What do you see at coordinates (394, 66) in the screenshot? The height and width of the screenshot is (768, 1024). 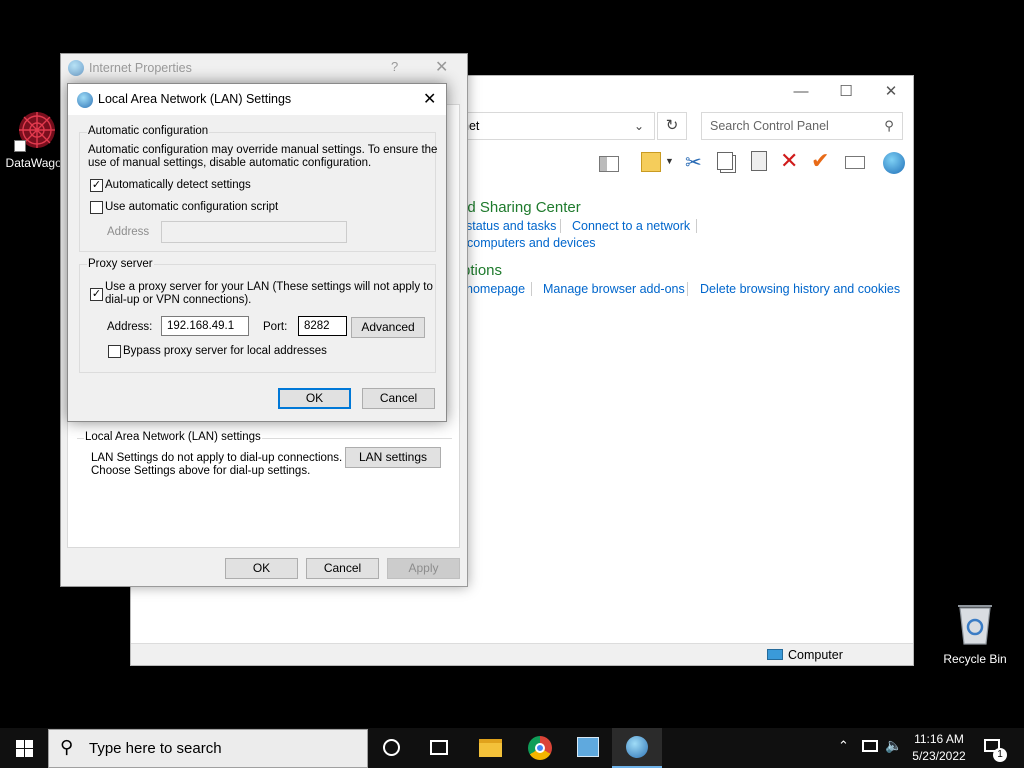 I see `help-button: ?` at bounding box center [394, 66].